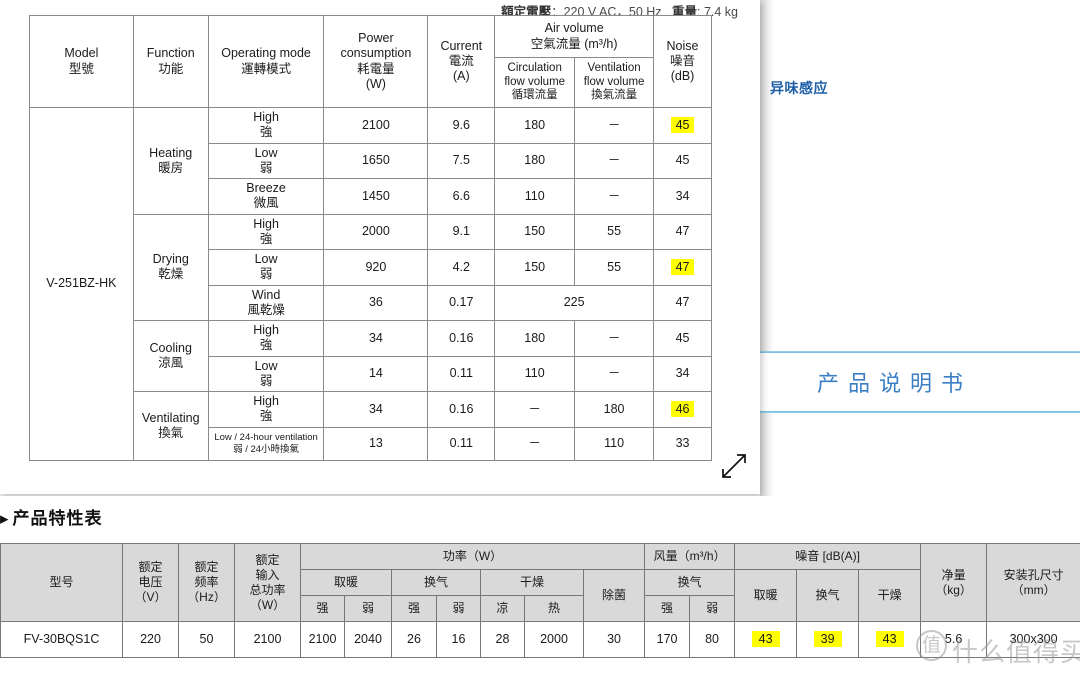 The width and height of the screenshot is (1080, 683). Describe the element at coordinates (461, 373) in the screenshot. I see `cell-current: 0.11` at that location.